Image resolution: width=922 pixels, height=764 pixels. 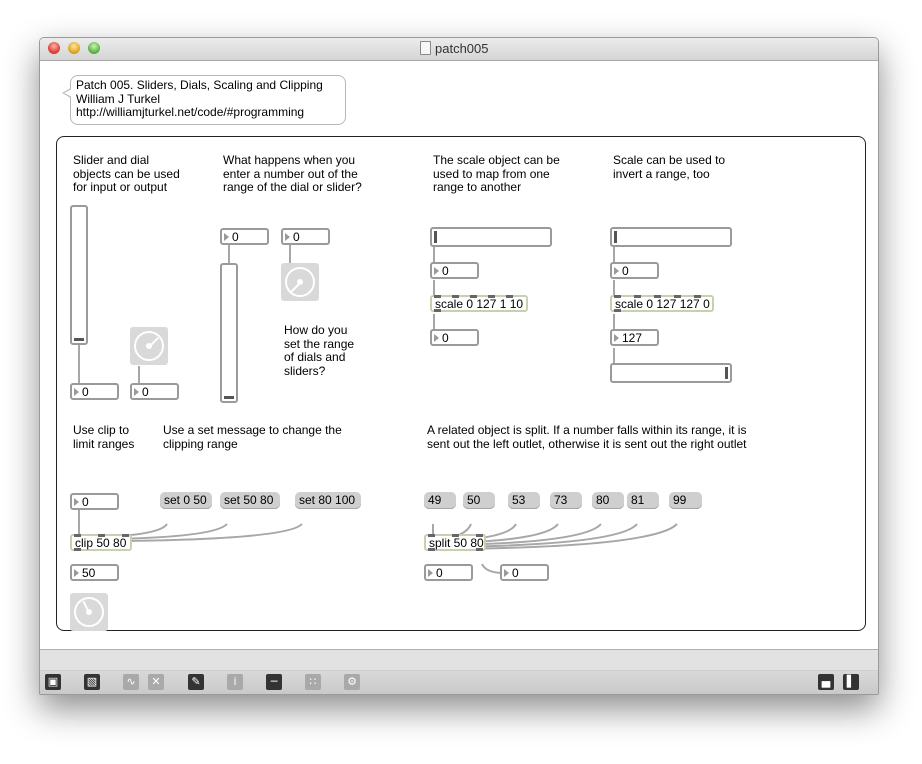 I want to click on grid-icon: ∷, so click(x=313, y=682).